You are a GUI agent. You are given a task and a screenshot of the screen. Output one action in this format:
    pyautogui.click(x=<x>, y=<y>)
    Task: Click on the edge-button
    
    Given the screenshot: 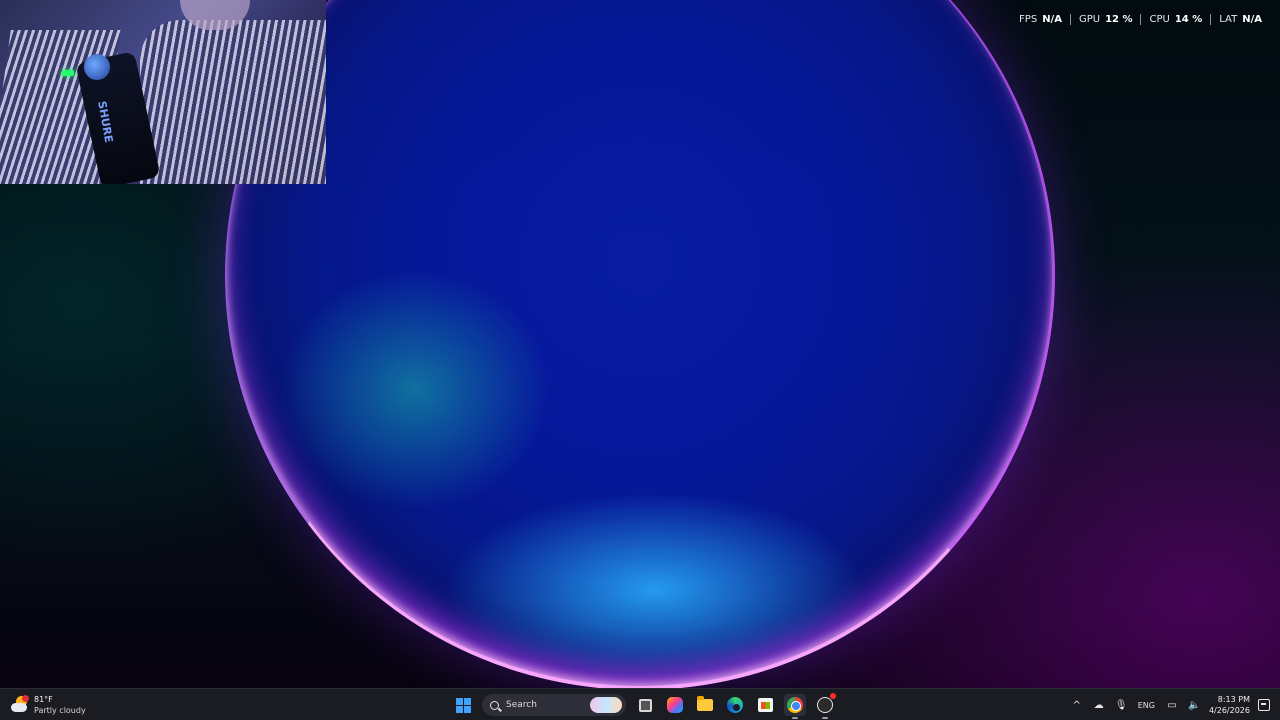 What is the action you would take?
    pyautogui.click(x=735, y=705)
    